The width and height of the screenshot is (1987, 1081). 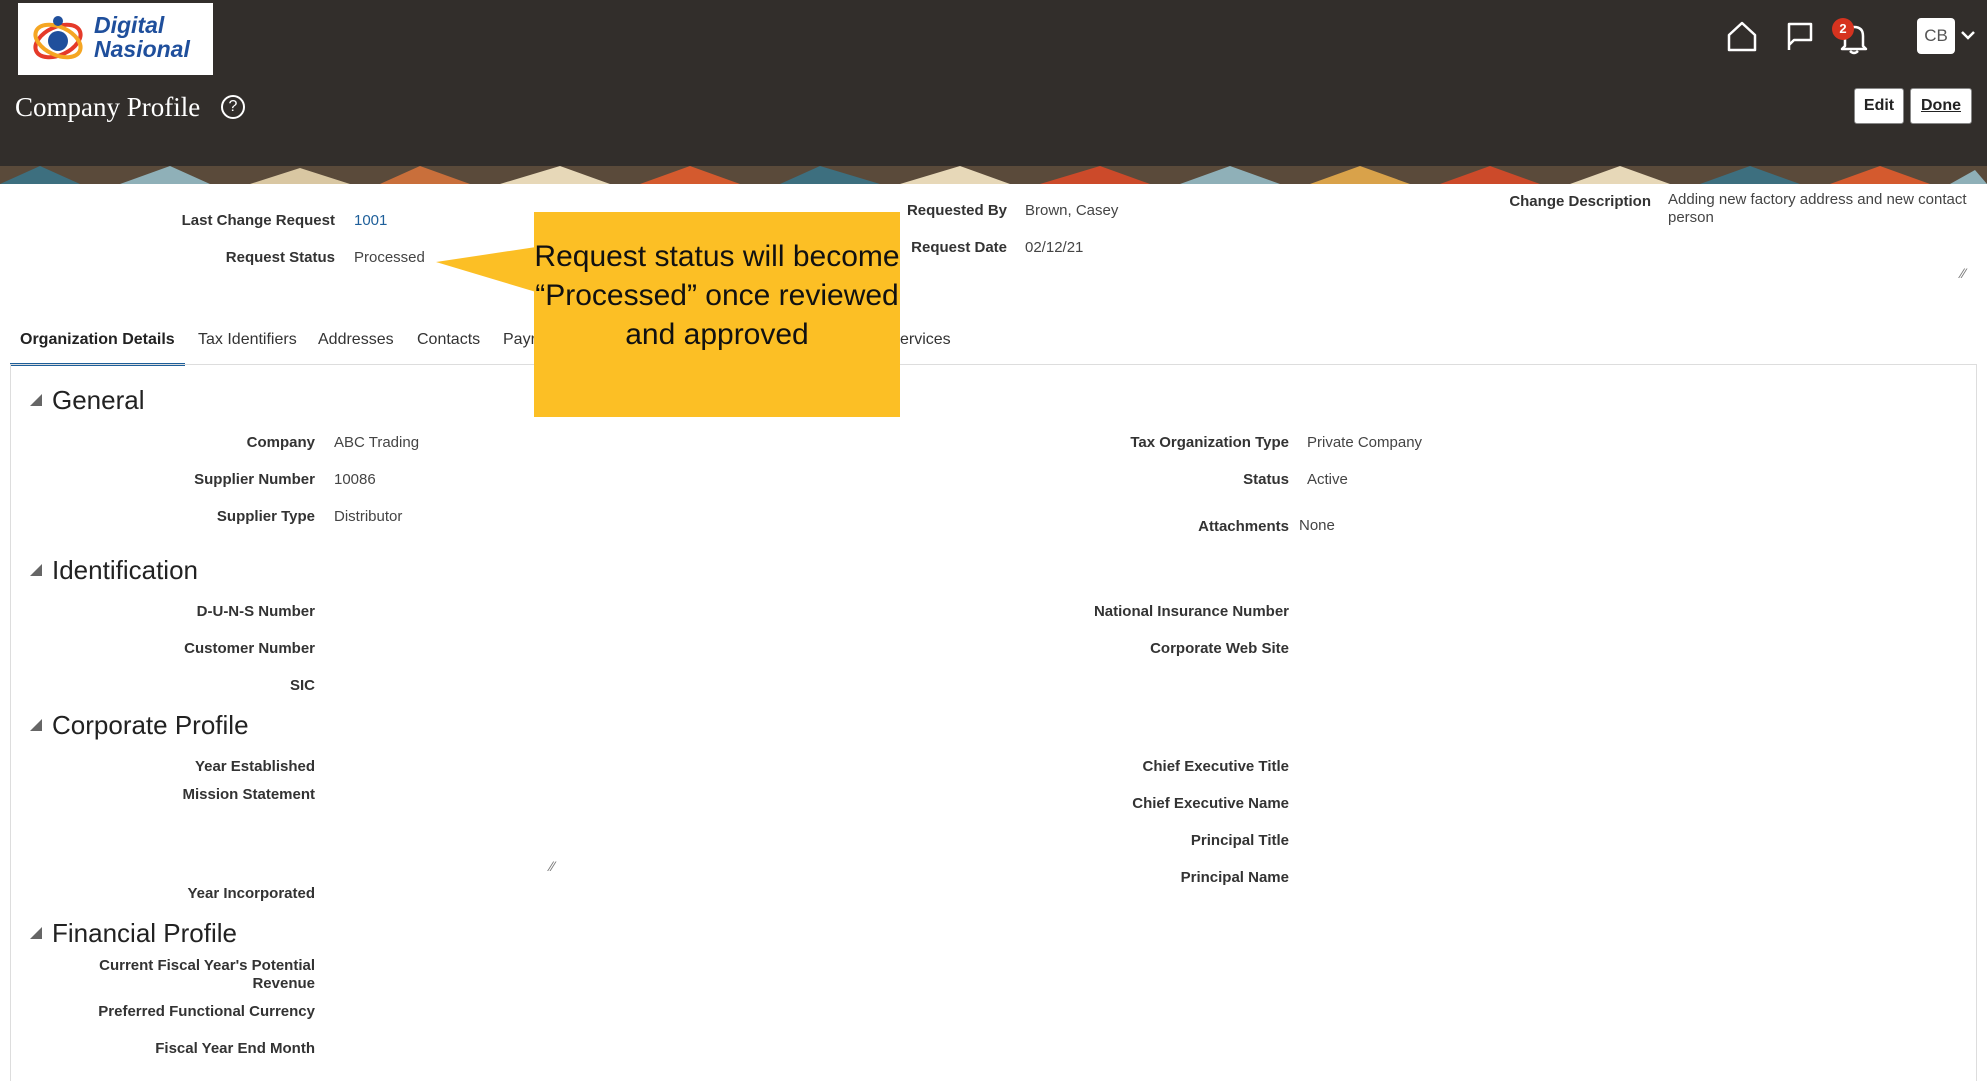 What do you see at coordinates (97, 346) in the screenshot?
I see `tab-organization-details: Organization Details` at bounding box center [97, 346].